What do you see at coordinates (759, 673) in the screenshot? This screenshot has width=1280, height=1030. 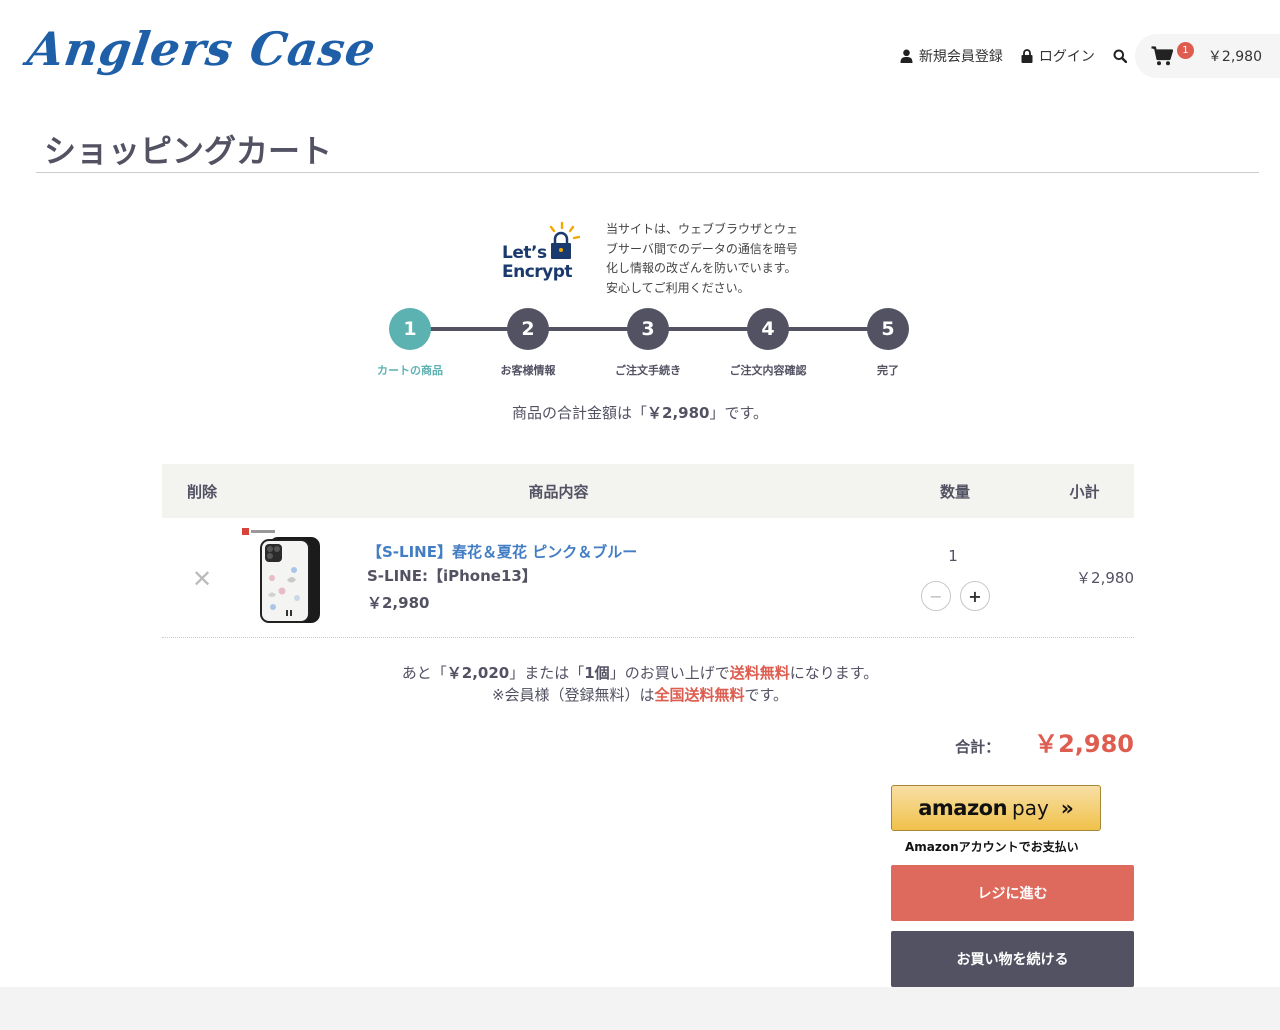 I see `free-shipping-highlight: 送料無料` at bounding box center [759, 673].